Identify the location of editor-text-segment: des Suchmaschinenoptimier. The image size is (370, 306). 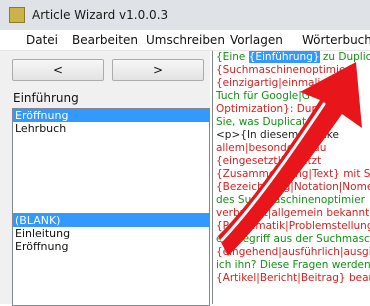
(290, 200).